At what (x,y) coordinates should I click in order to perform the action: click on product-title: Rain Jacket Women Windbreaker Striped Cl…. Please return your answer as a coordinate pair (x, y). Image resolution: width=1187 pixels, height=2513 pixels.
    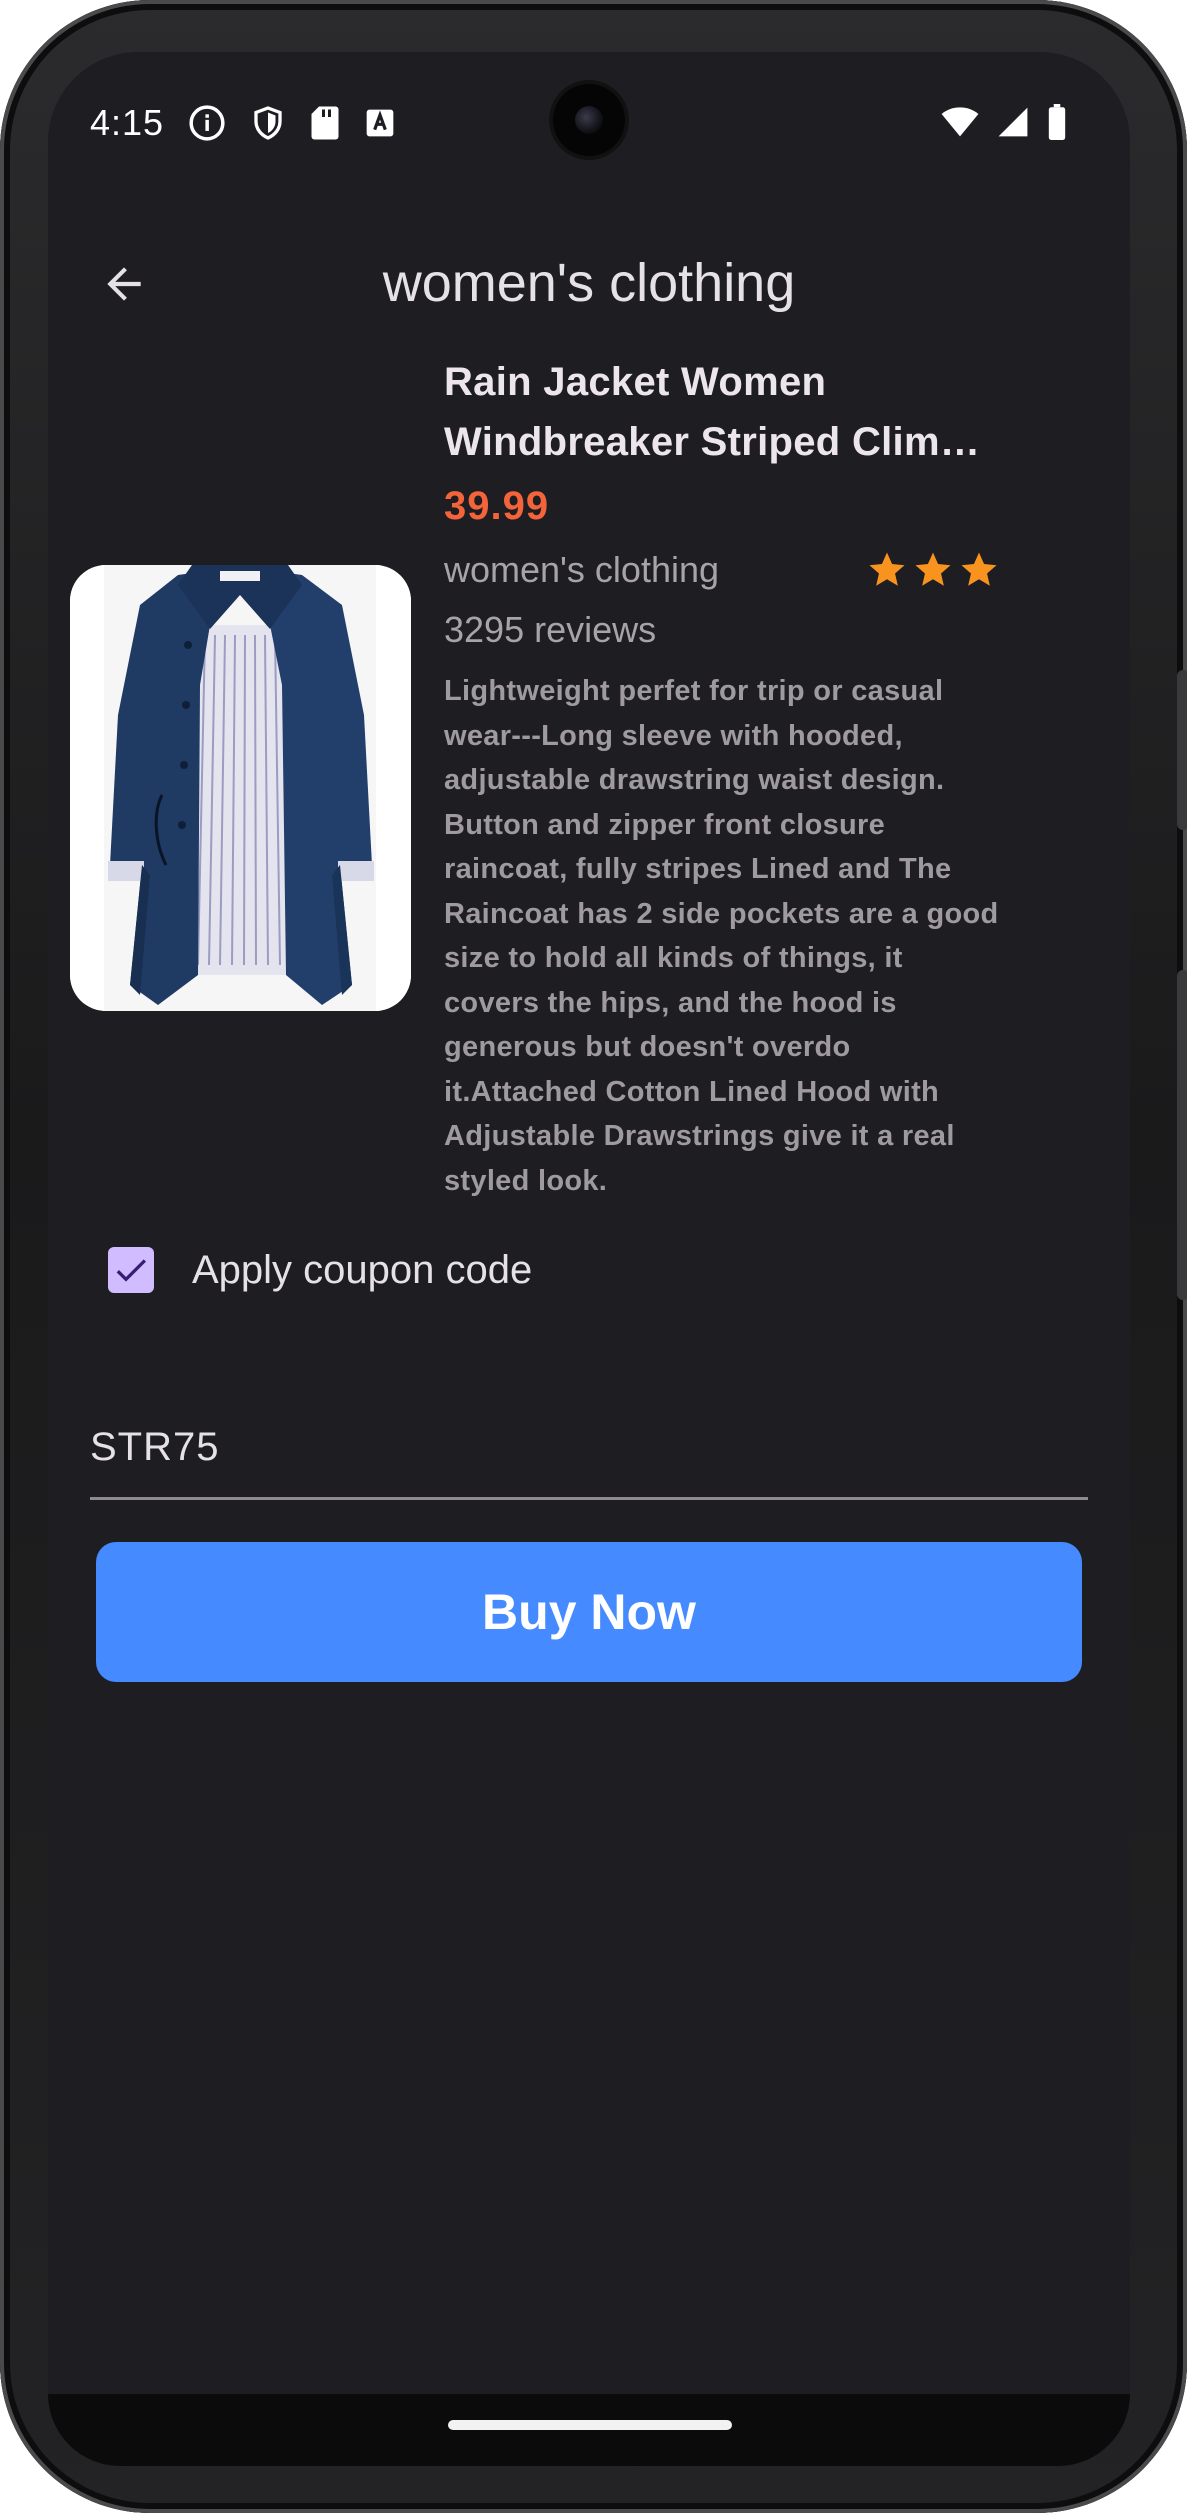
    Looking at the image, I should click on (724, 412).